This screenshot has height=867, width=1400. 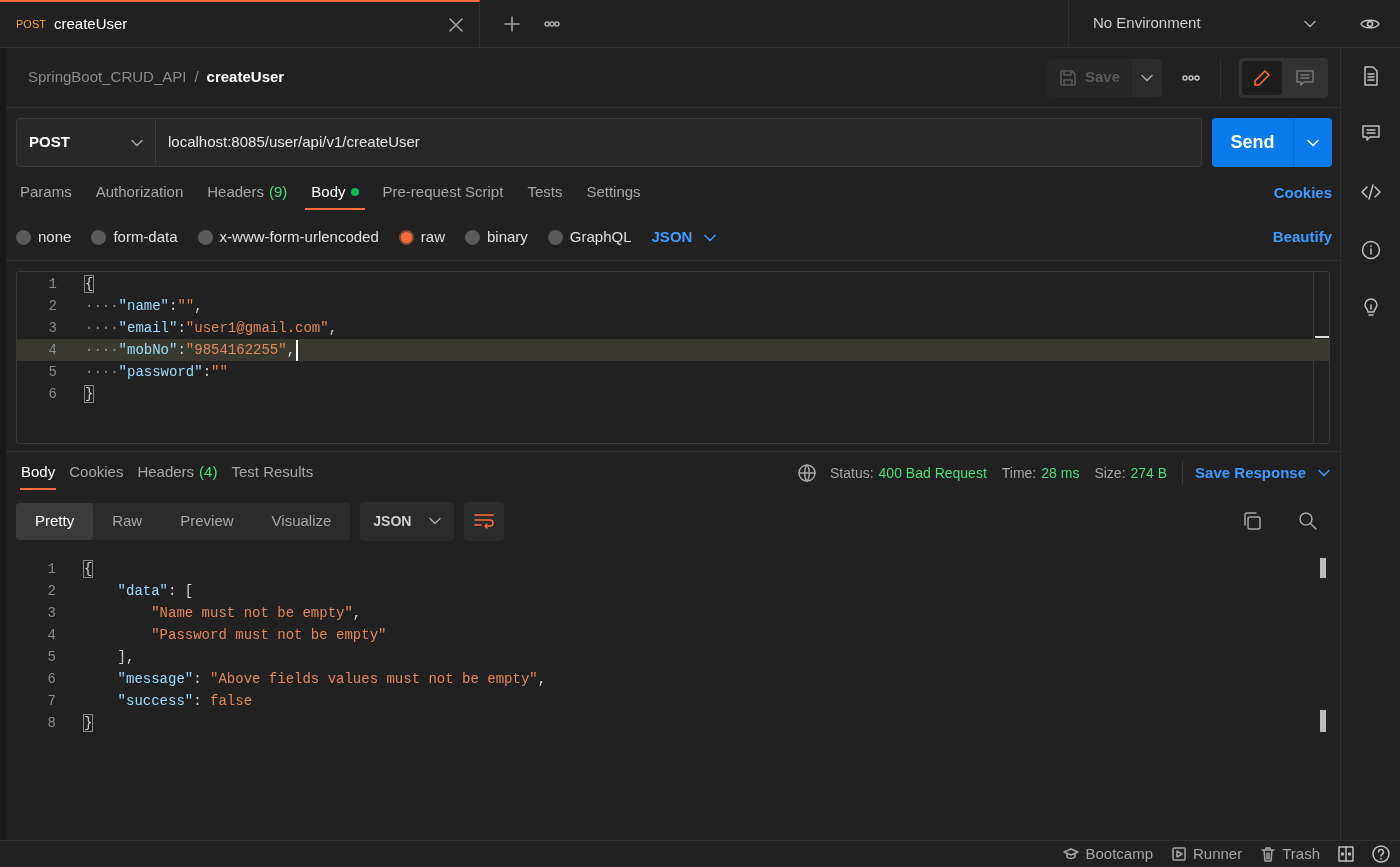 What do you see at coordinates (96, 473) in the screenshot?
I see `response-tab: Cookies` at bounding box center [96, 473].